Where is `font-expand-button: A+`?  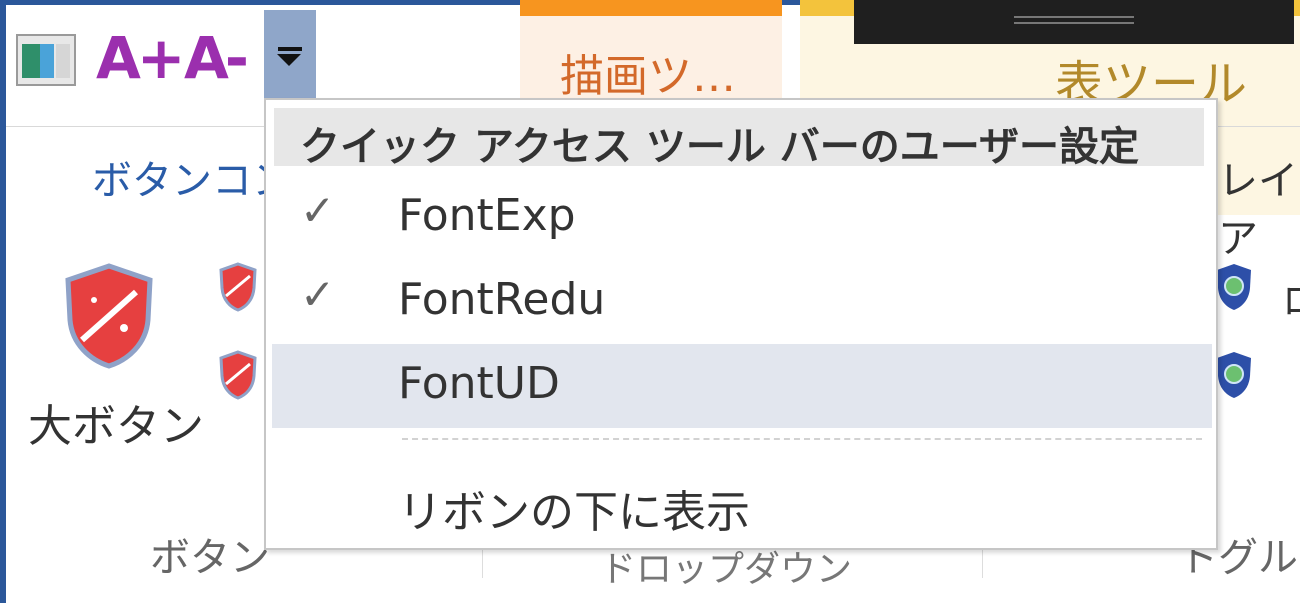 font-expand-button: A+ is located at coordinates (140, 58).